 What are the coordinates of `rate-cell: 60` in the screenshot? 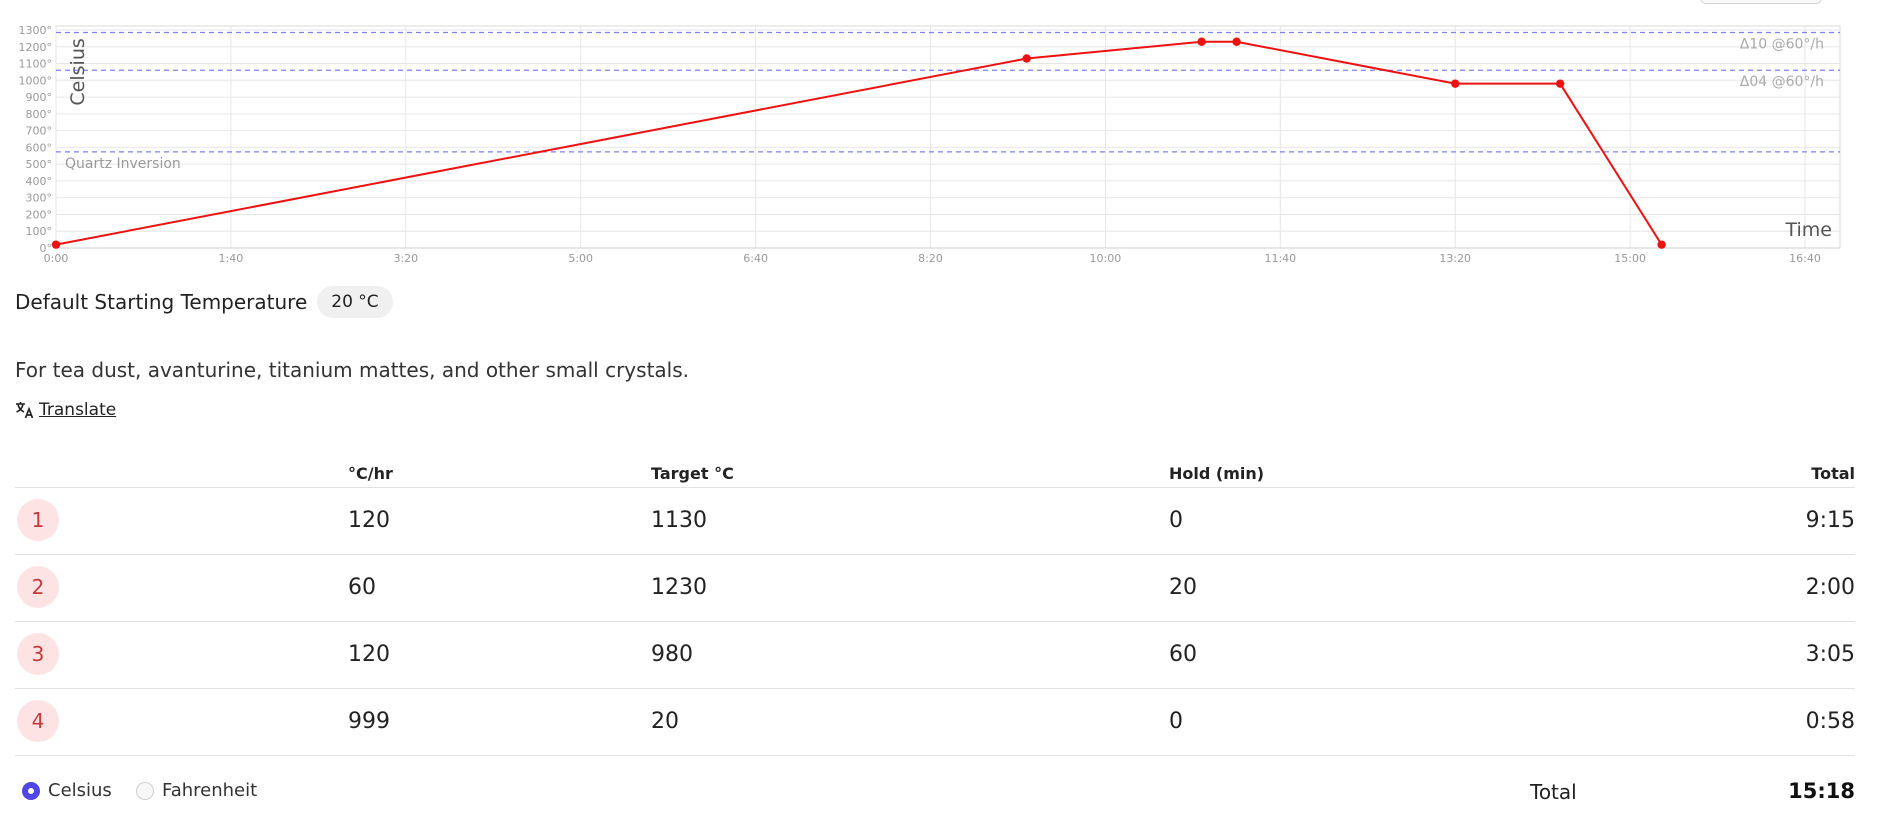 It's located at (362, 587).